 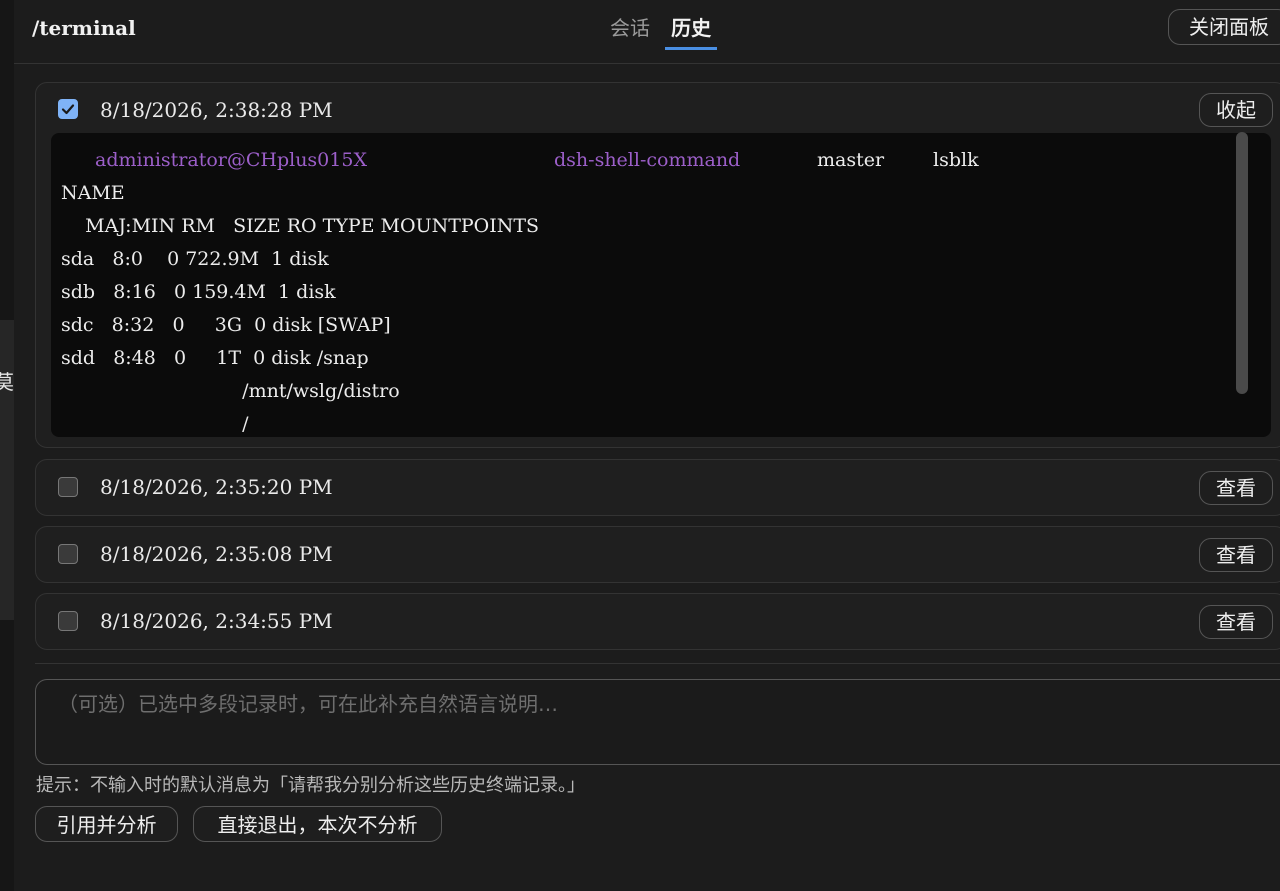 I want to click on history-timestamp: 8/18/2026, 2:35:08 PM, so click(x=216, y=554).